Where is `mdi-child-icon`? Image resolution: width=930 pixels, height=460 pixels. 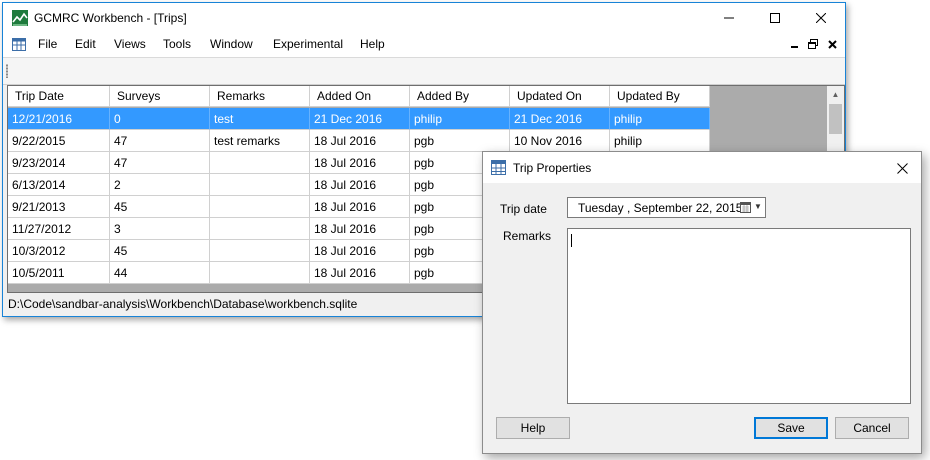
mdi-child-icon is located at coordinates (19, 44).